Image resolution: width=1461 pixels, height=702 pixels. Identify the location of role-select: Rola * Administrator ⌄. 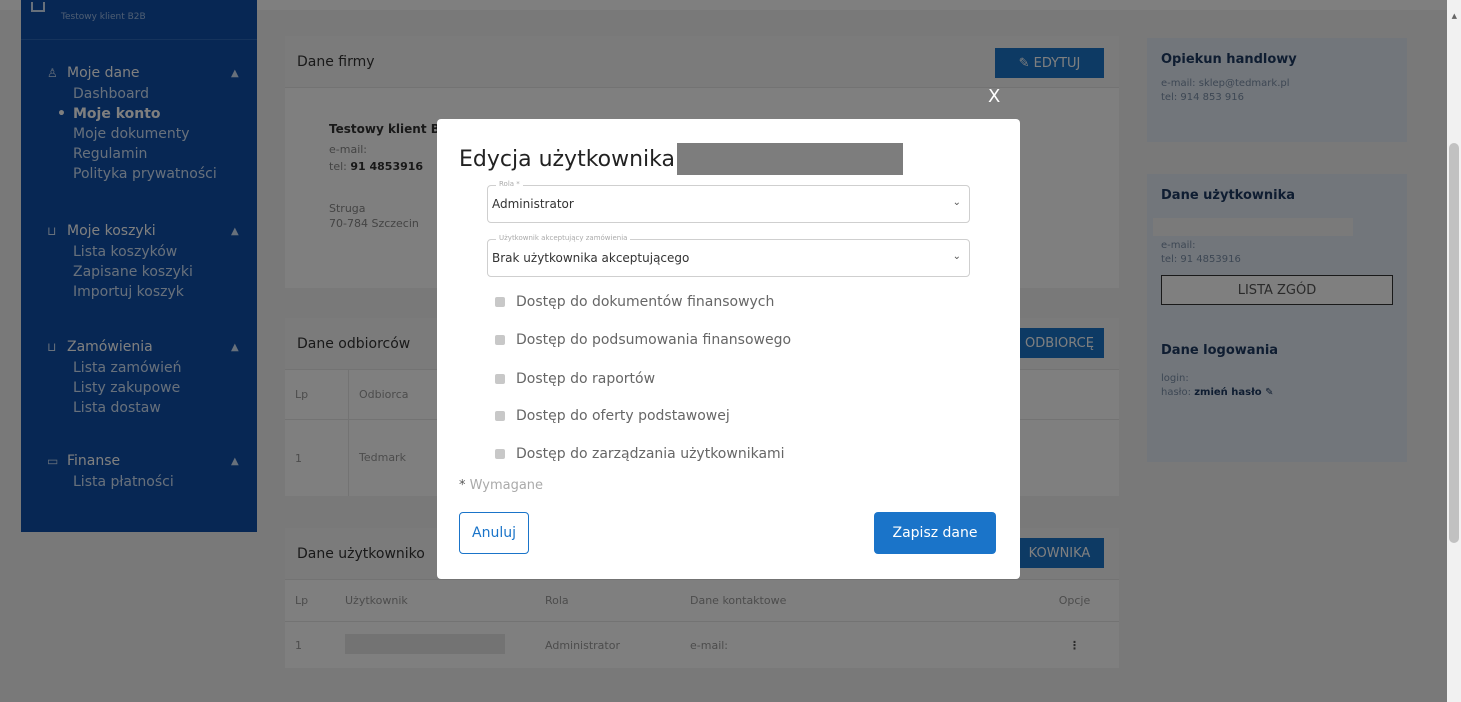
(728, 201).